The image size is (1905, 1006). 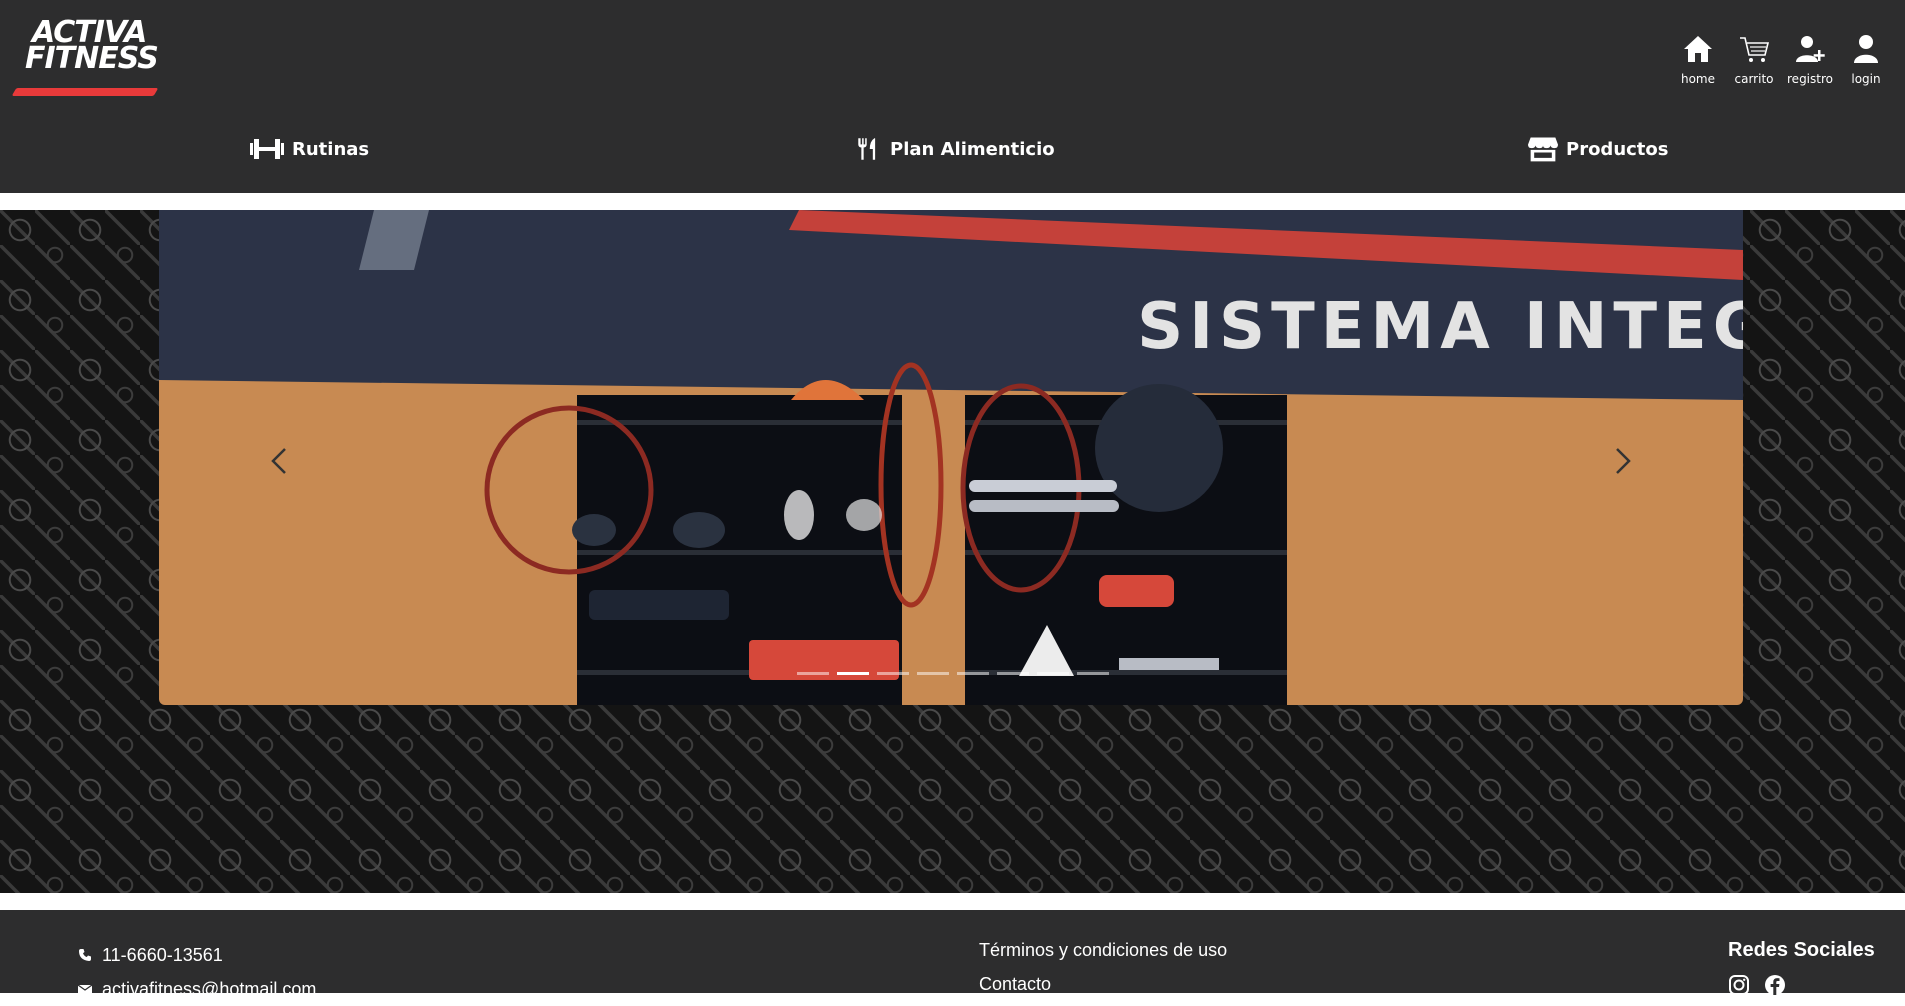 What do you see at coordinates (85, 92) in the screenshot?
I see `brand-accent-bar` at bounding box center [85, 92].